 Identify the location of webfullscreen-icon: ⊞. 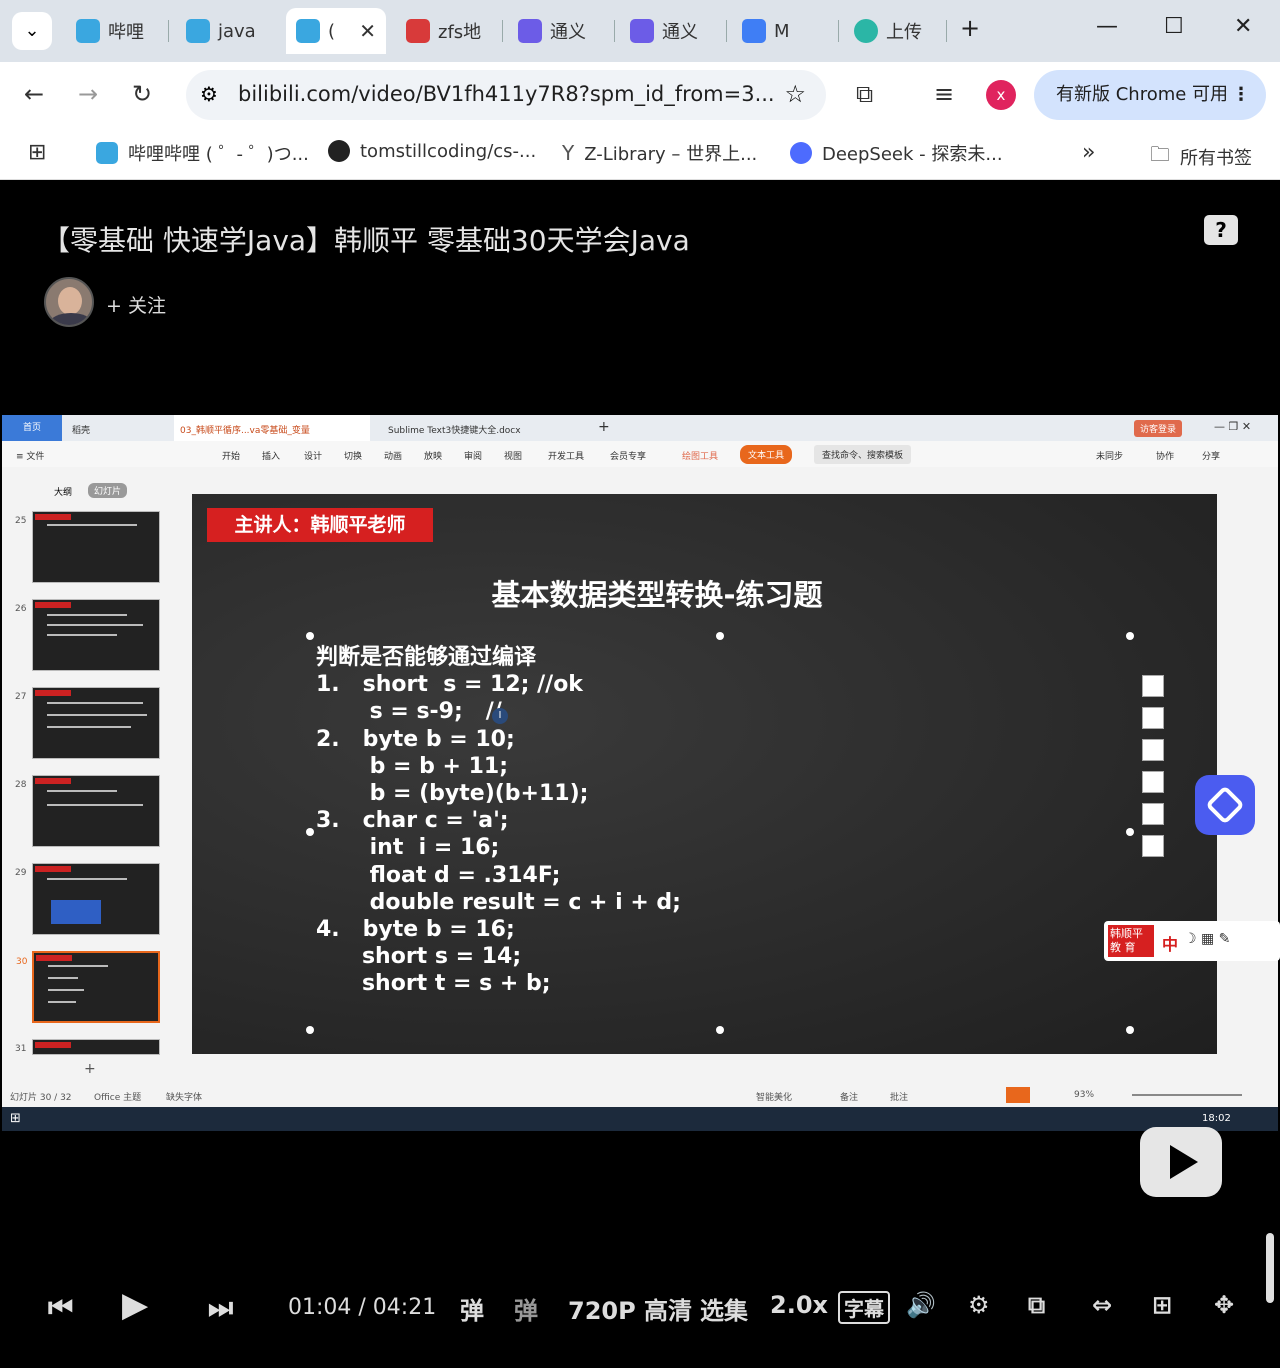
(1162, 1305).